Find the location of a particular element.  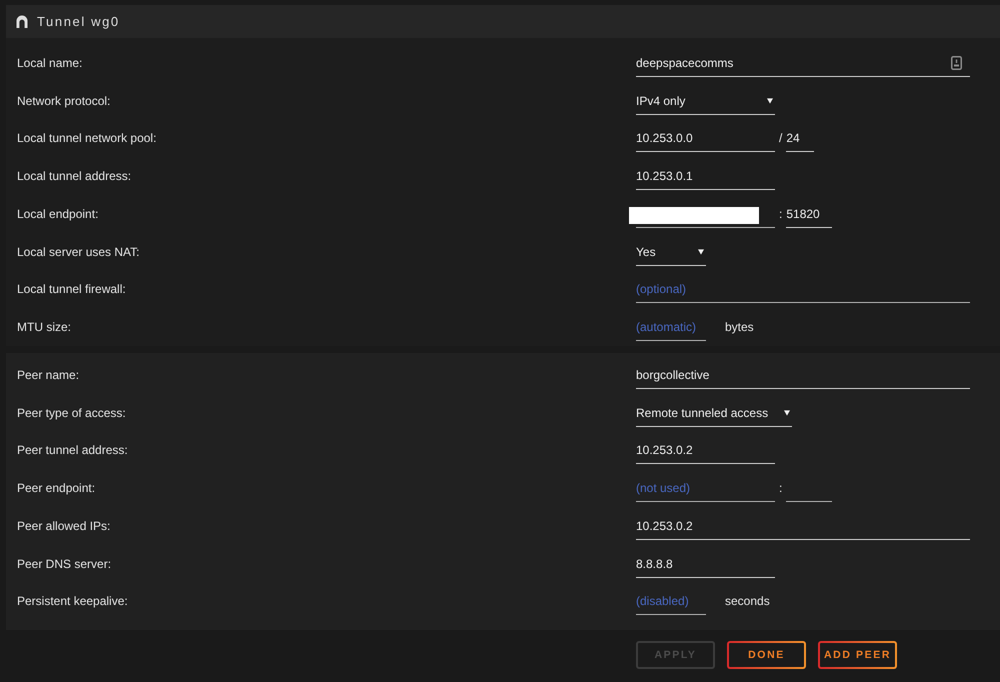

field-label: Peer endpoint: is located at coordinates (56, 488).